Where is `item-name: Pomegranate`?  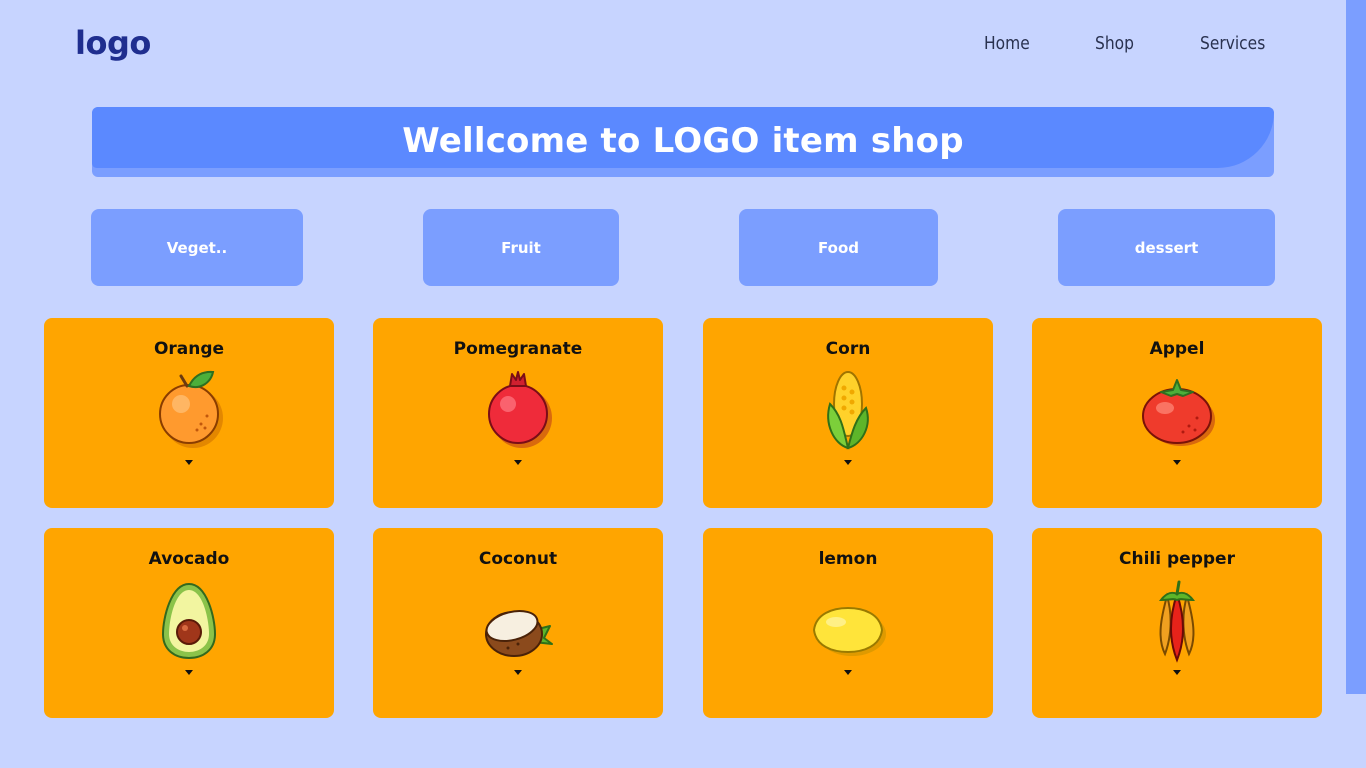
item-name: Pomegranate is located at coordinates (518, 349).